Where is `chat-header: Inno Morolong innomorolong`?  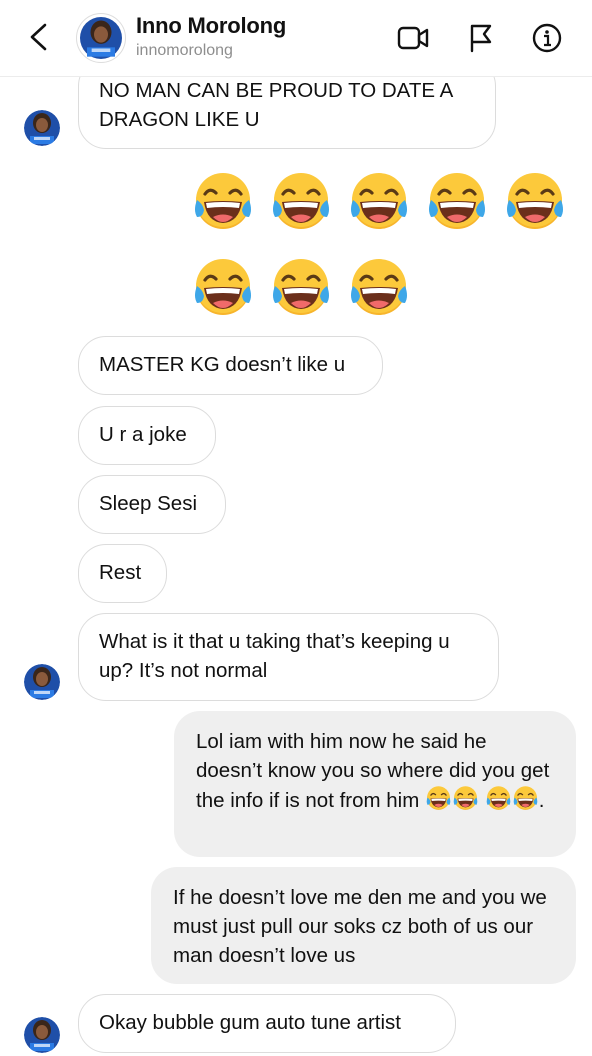
chat-header: Inno Morolong innomorolong is located at coordinates (296, 38).